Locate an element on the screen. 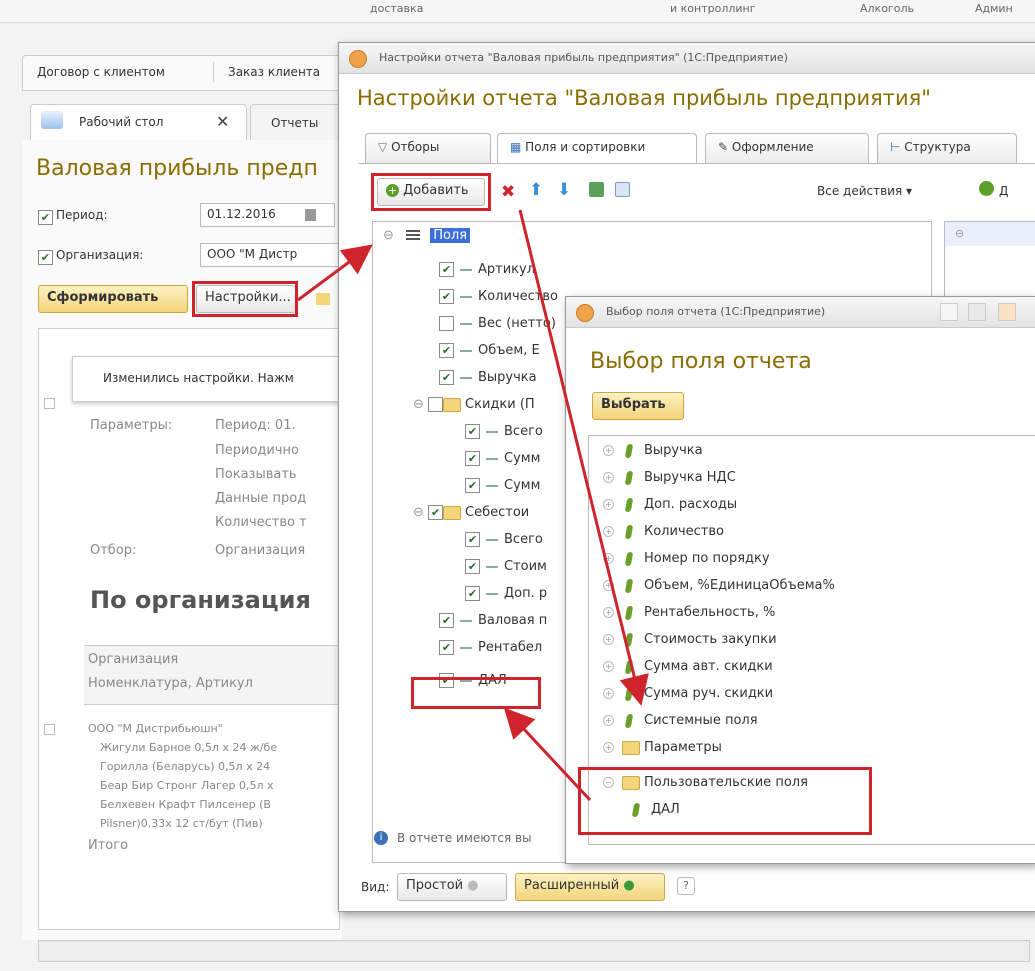  tab-structure: ⊢ Структура is located at coordinates (947, 148).